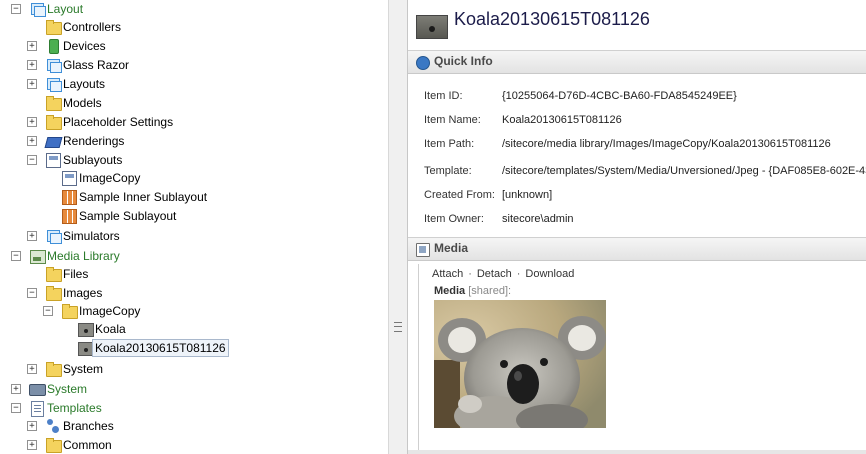  What do you see at coordinates (190, 65) in the screenshot?
I see `tree-item-glass-razor: + Glass Razor` at bounding box center [190, 65].